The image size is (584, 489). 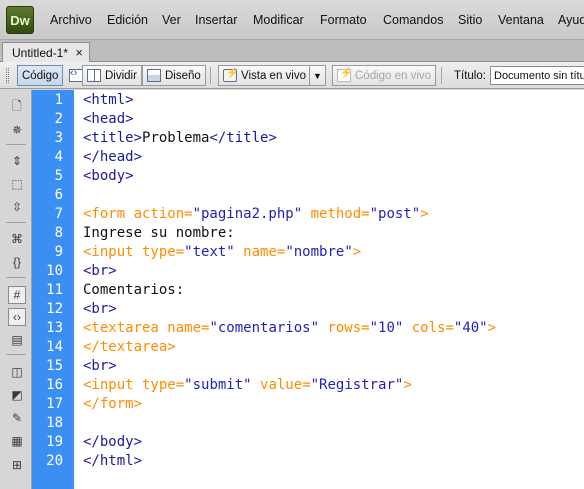 What do you see at coordinates (17, 340) in the screenshot?
I see `syntax-coloring-icon: ▤` at bounding box center [17, 340].